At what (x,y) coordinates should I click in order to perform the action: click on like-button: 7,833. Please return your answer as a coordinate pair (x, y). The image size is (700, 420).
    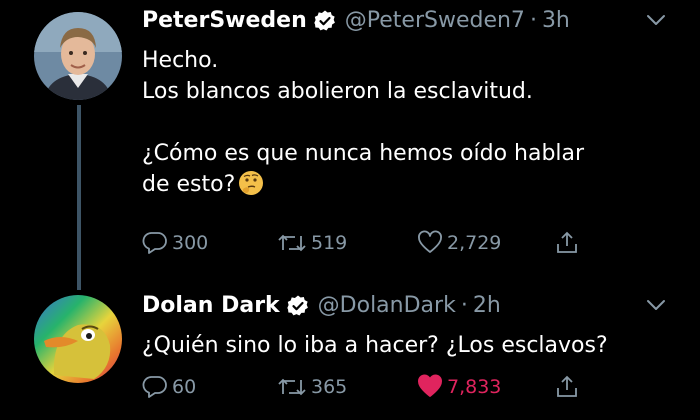
    Looking at the image, I should click on (459, 387).